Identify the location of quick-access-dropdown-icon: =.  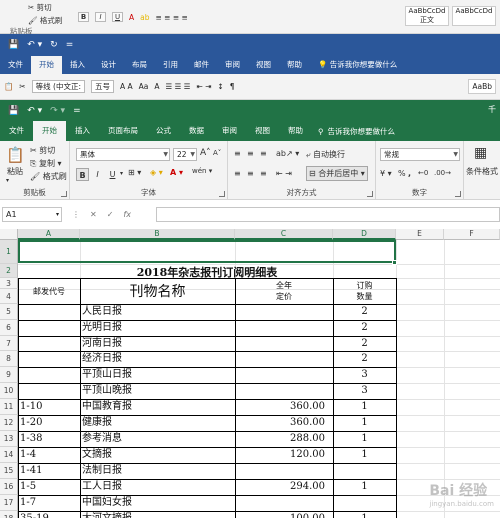
(70, 45).